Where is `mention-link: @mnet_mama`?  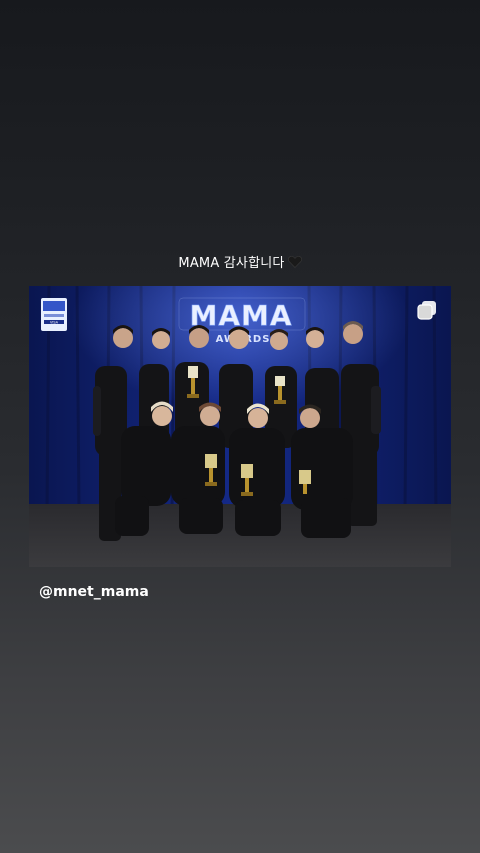
mention-link: @mnet_mama is located at coordinates (94, 592).